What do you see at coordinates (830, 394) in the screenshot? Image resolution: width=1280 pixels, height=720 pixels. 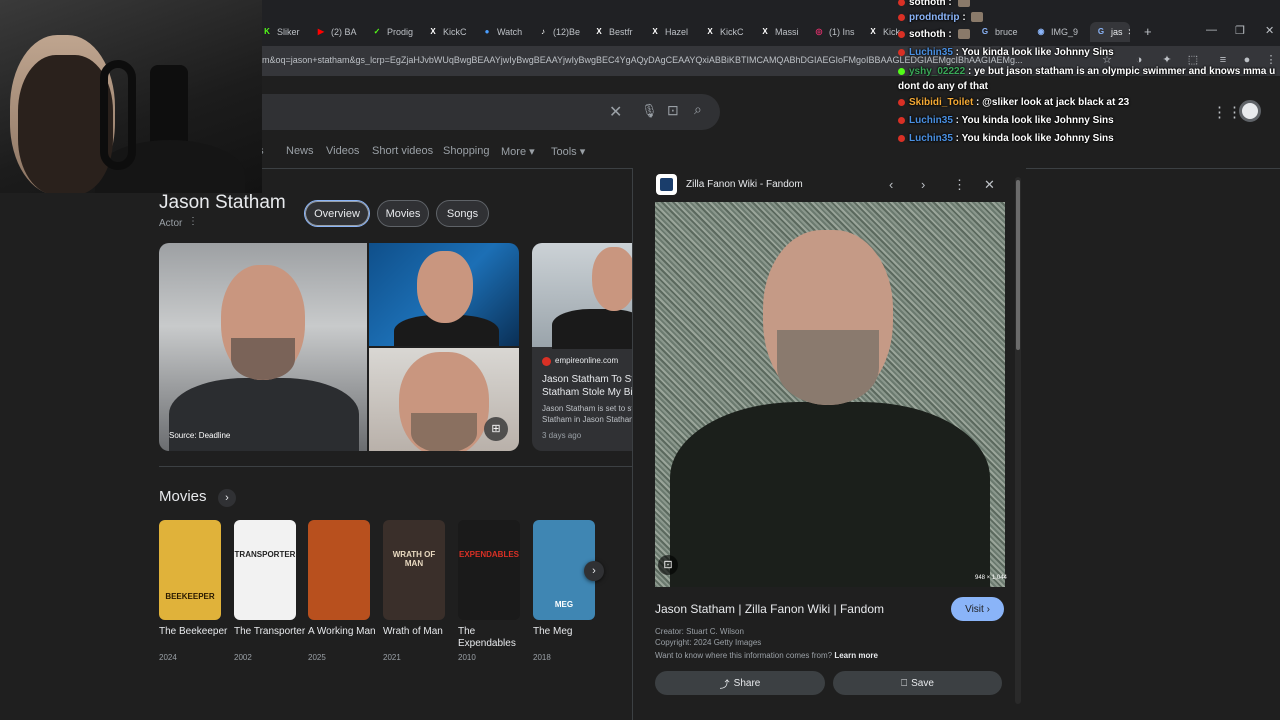 I see `viewer-large-image` at bounding box center [830, 394].